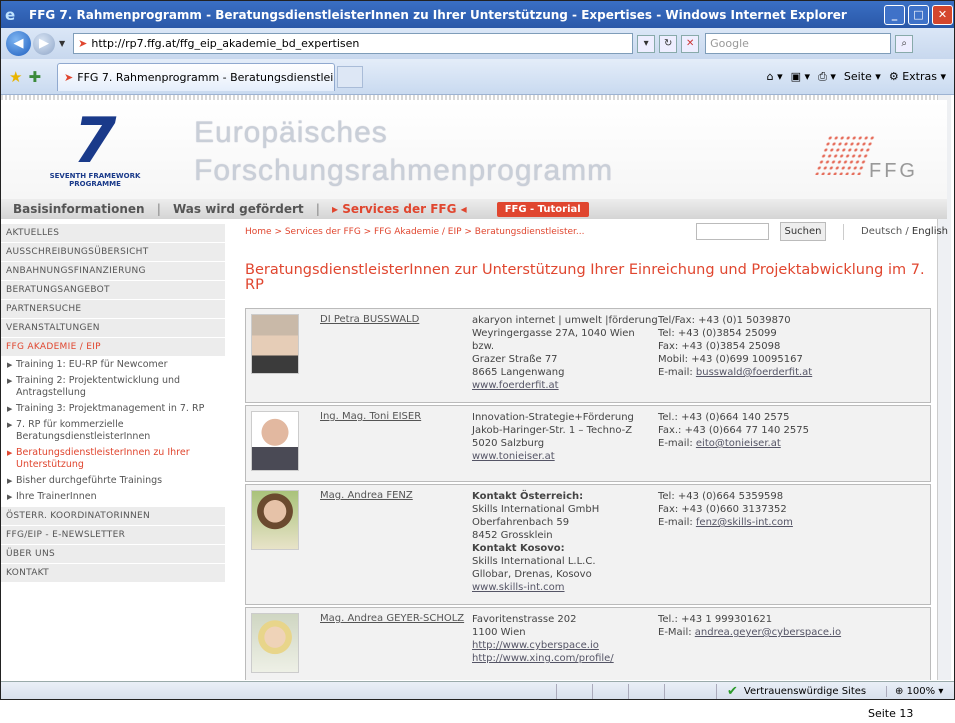 Image resolution: width=955 pixels, height=723 pixels. What do you see at coordinates (668, 43) in the screenshot?
I see `refresh-icon: ↻` at bounding box center [668, 43].